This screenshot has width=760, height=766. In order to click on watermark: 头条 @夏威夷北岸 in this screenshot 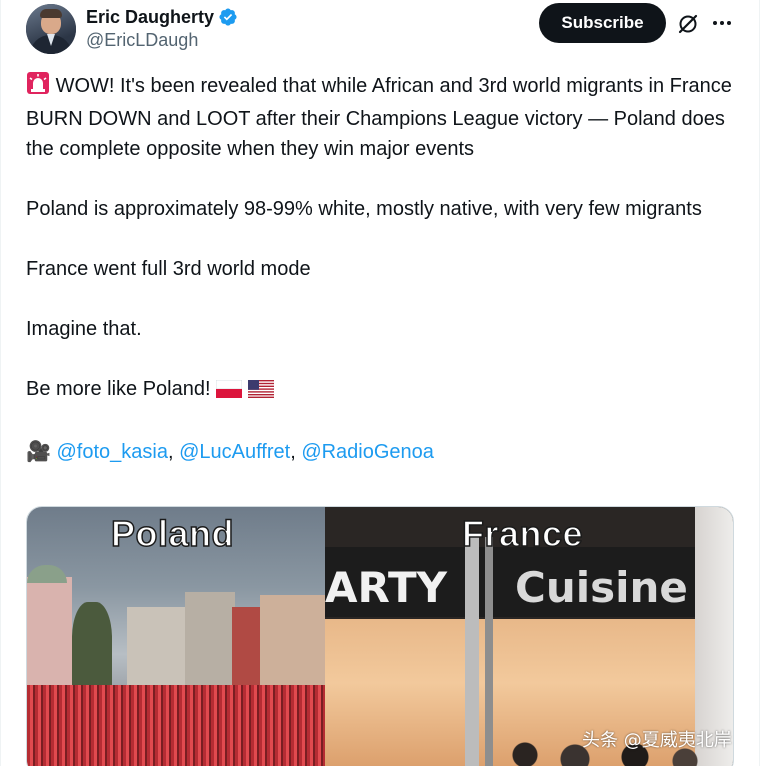, I will do `click(657, 740)`.